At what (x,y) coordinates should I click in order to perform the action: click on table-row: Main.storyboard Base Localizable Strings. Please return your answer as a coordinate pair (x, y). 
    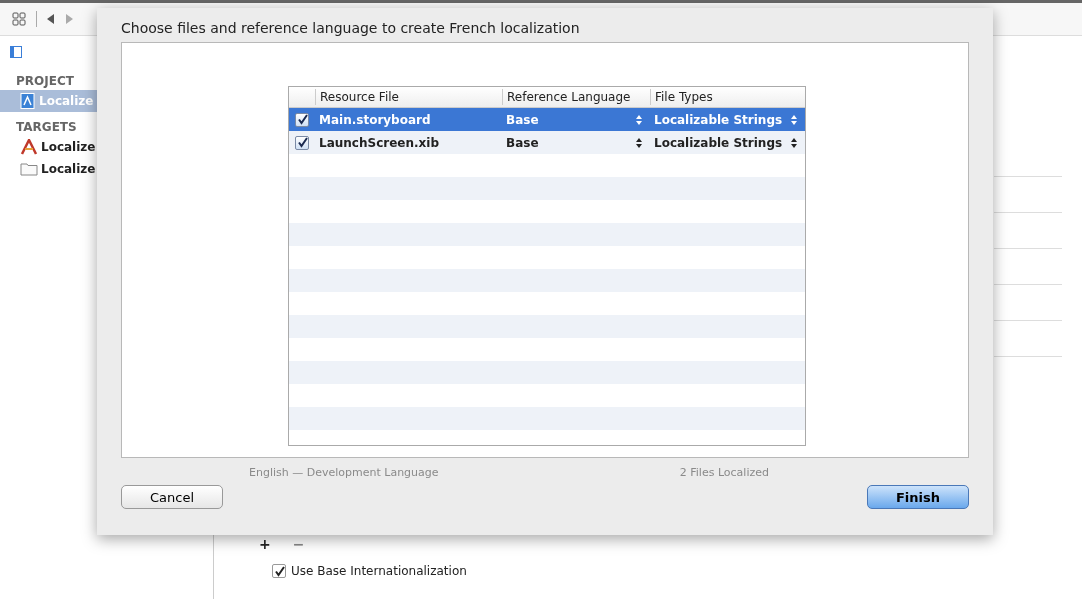
    Looking at the image, I should click on (547, 119).